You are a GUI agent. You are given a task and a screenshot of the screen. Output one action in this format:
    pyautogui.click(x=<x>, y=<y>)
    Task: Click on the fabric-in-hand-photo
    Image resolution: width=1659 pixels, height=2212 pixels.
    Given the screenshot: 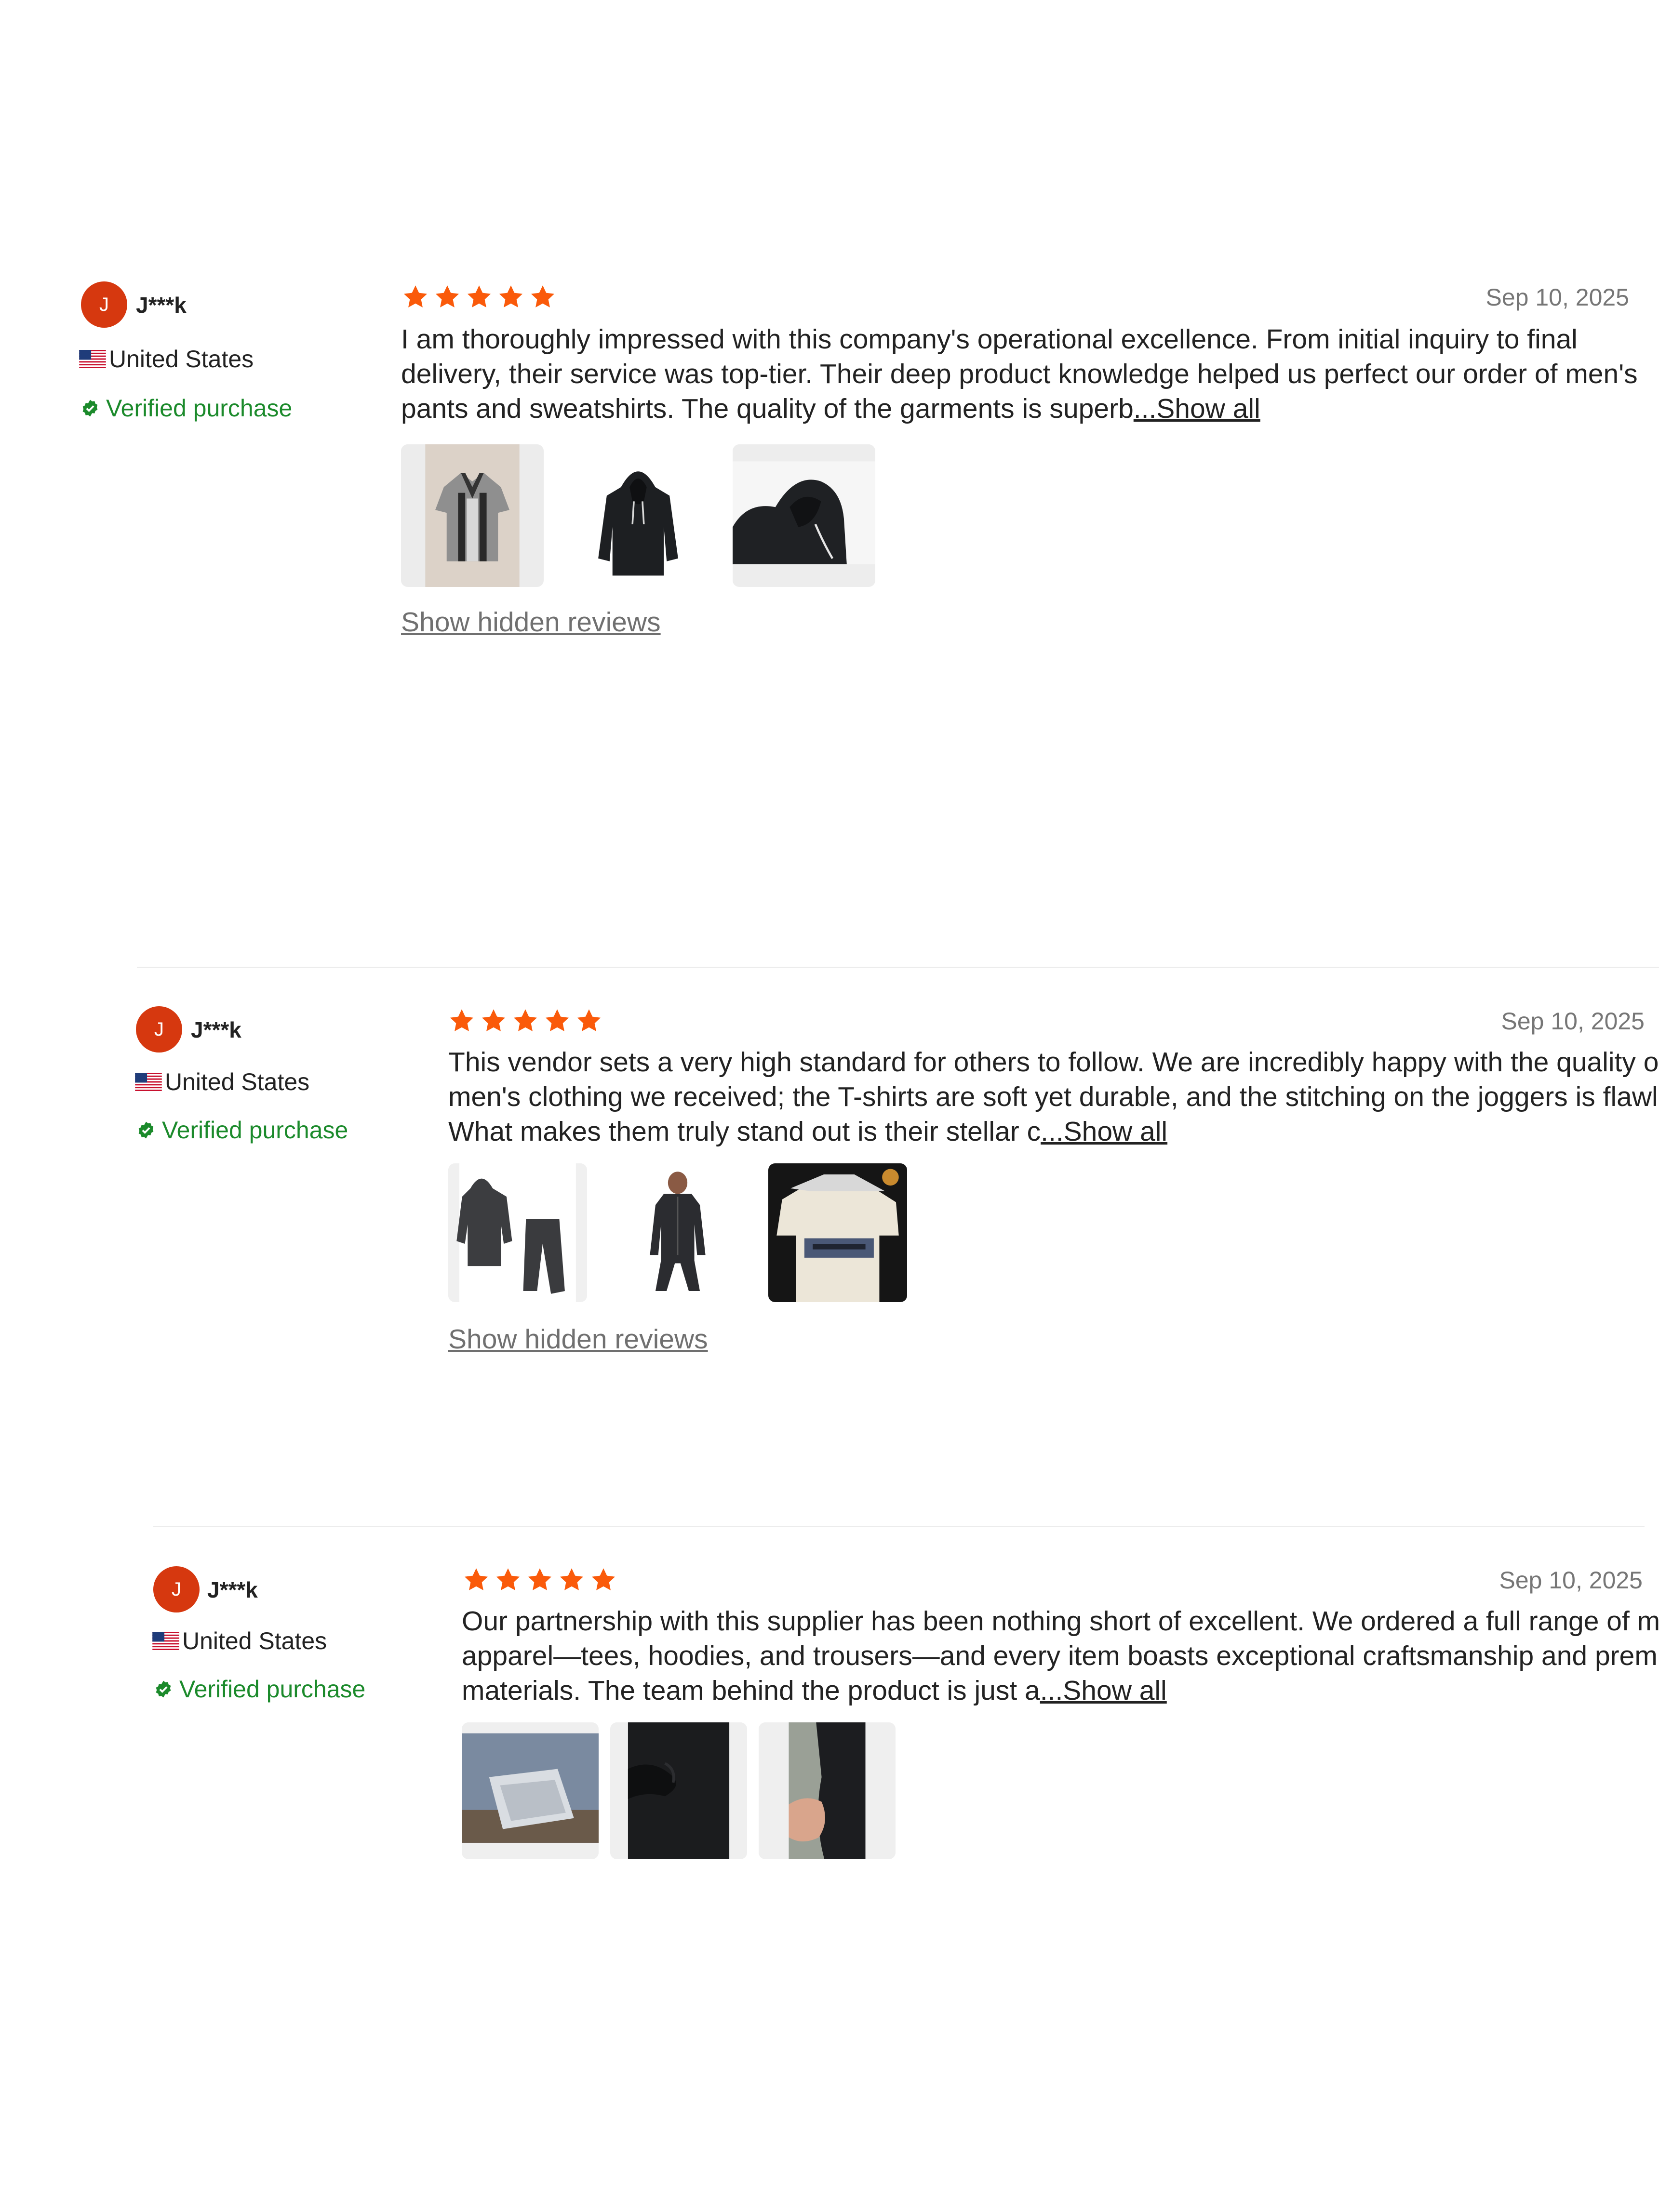 What is the action you would take?
    pyautogui.click(x=827, y=1790)
    